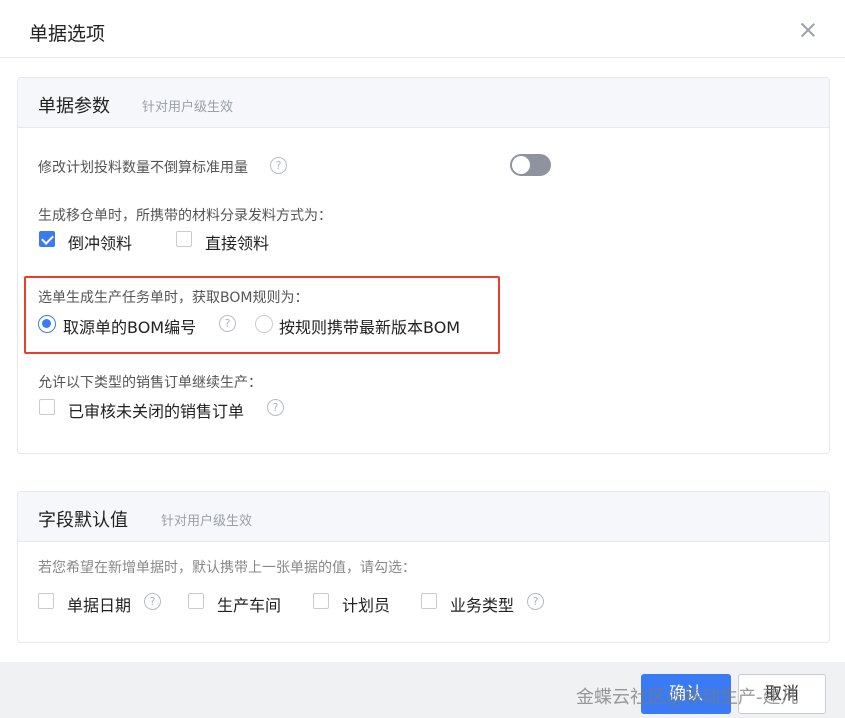 The image size is (845, 718). What do you see at coordinates (429, 601) in the screenshot?
I see `business-type-checkbox` at bounding box center [429, 601].